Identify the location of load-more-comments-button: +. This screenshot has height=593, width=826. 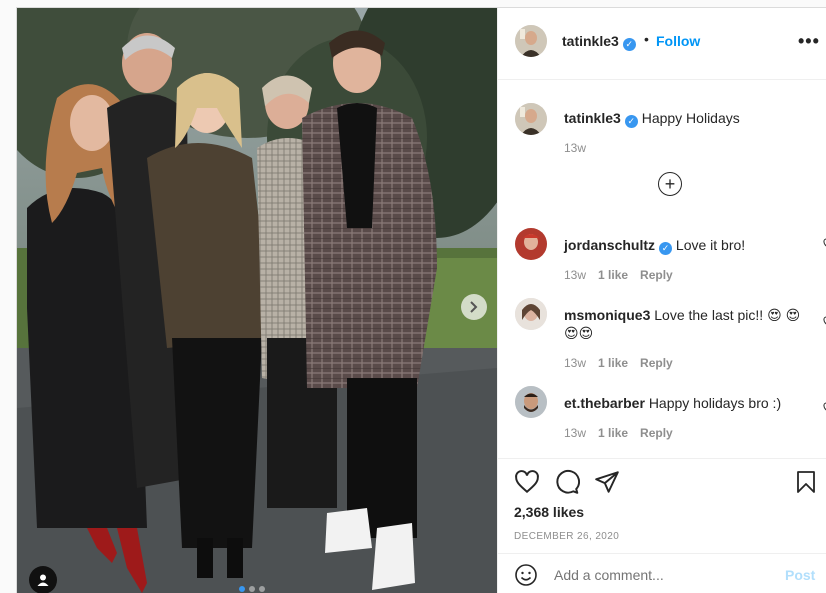
(670, 184).